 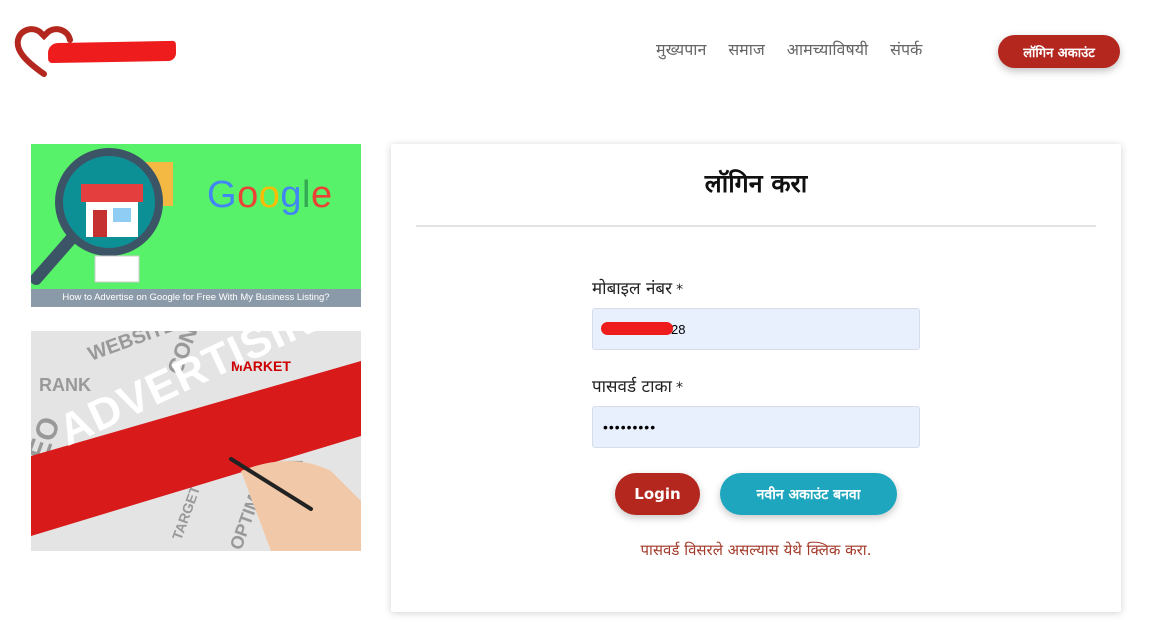 What do you see at coordinates (678, 329) in the screenshot?
I see `mobile-value: 28` at bounding box center [678, 329].